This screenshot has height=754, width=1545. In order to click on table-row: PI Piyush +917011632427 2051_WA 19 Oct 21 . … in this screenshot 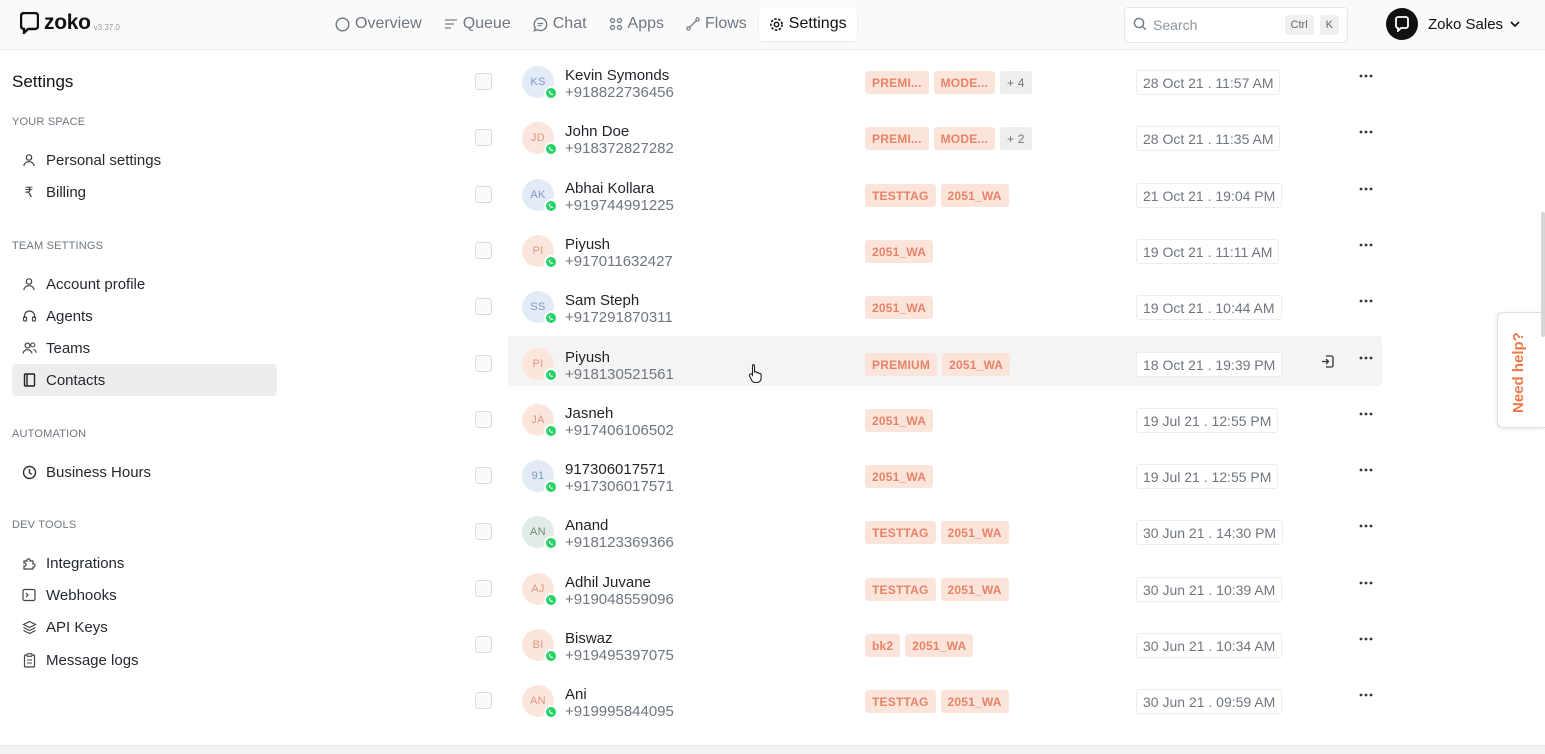, I will do `click(928, 248)`.